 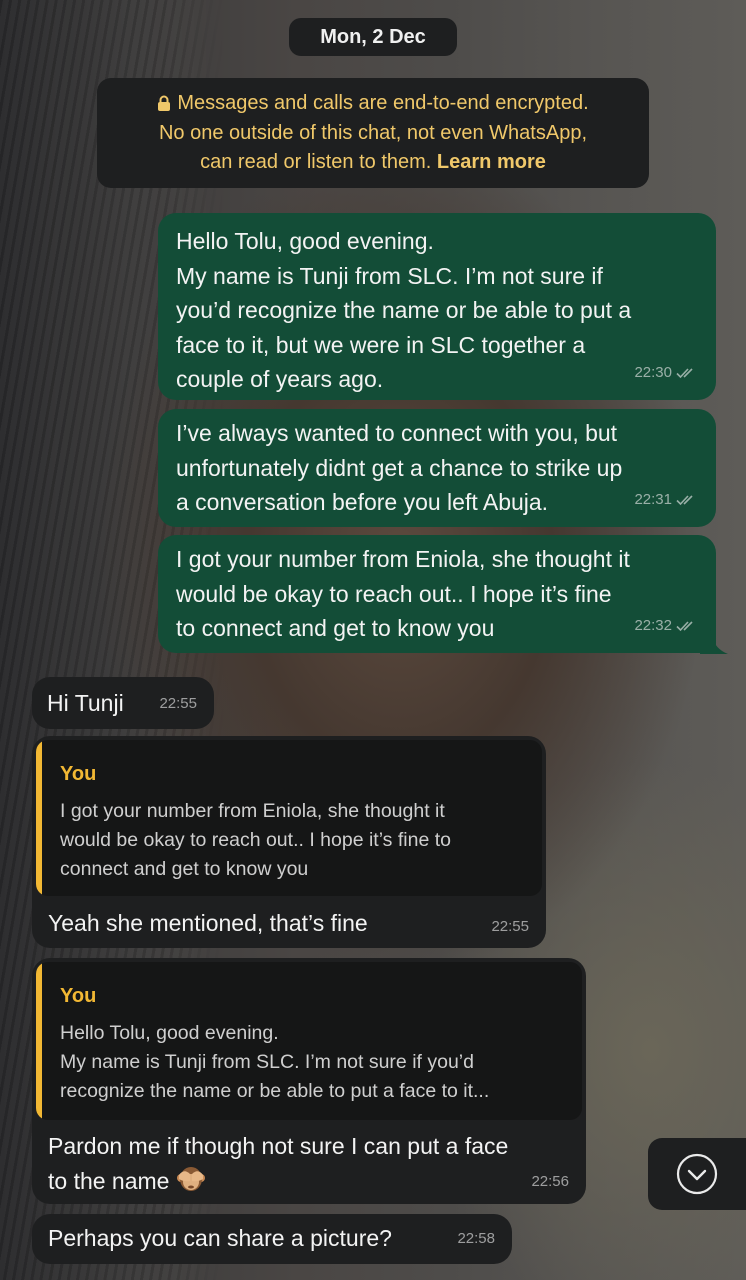 I want to click on message-time: 22:32, so click(x=653, y=625).